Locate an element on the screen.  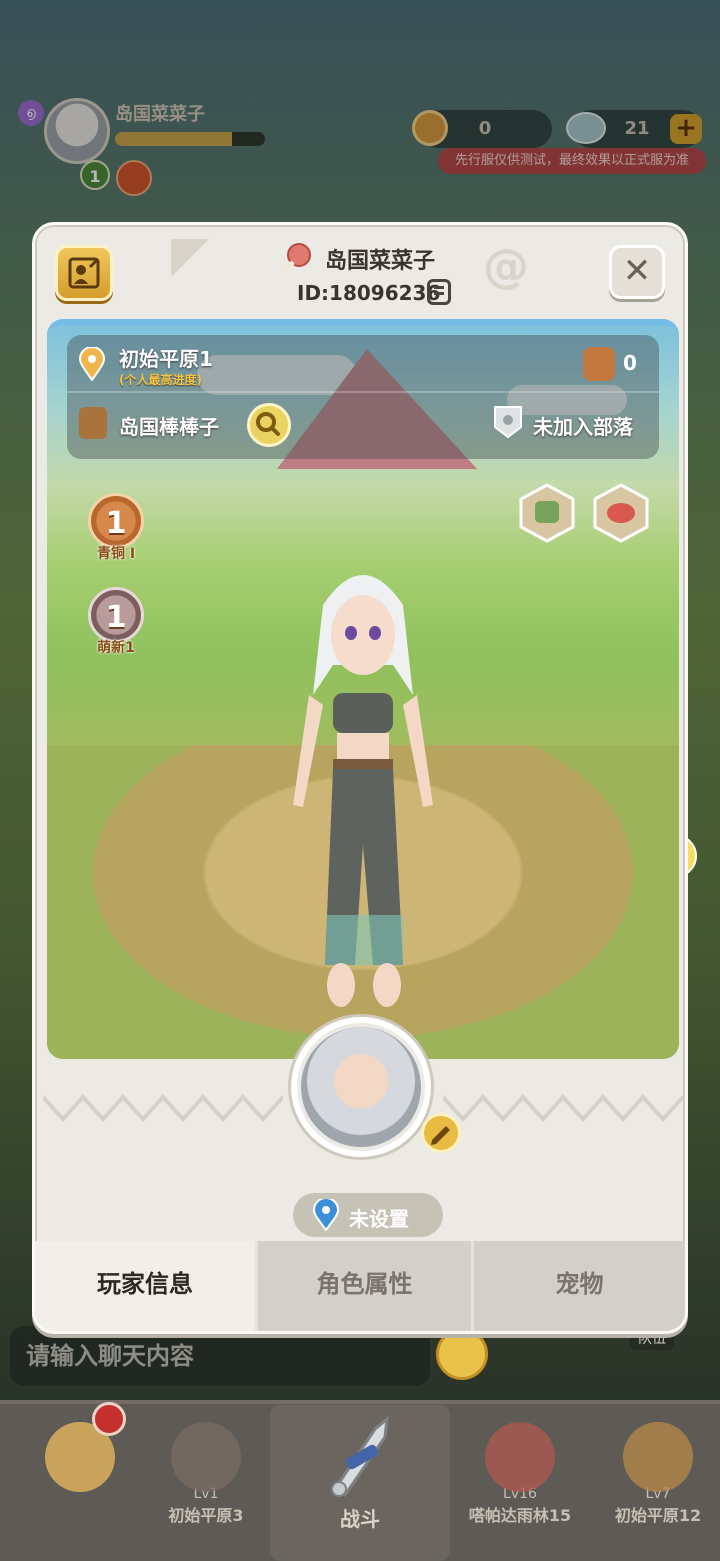
meat-icon is located at coordinates (297, 257).